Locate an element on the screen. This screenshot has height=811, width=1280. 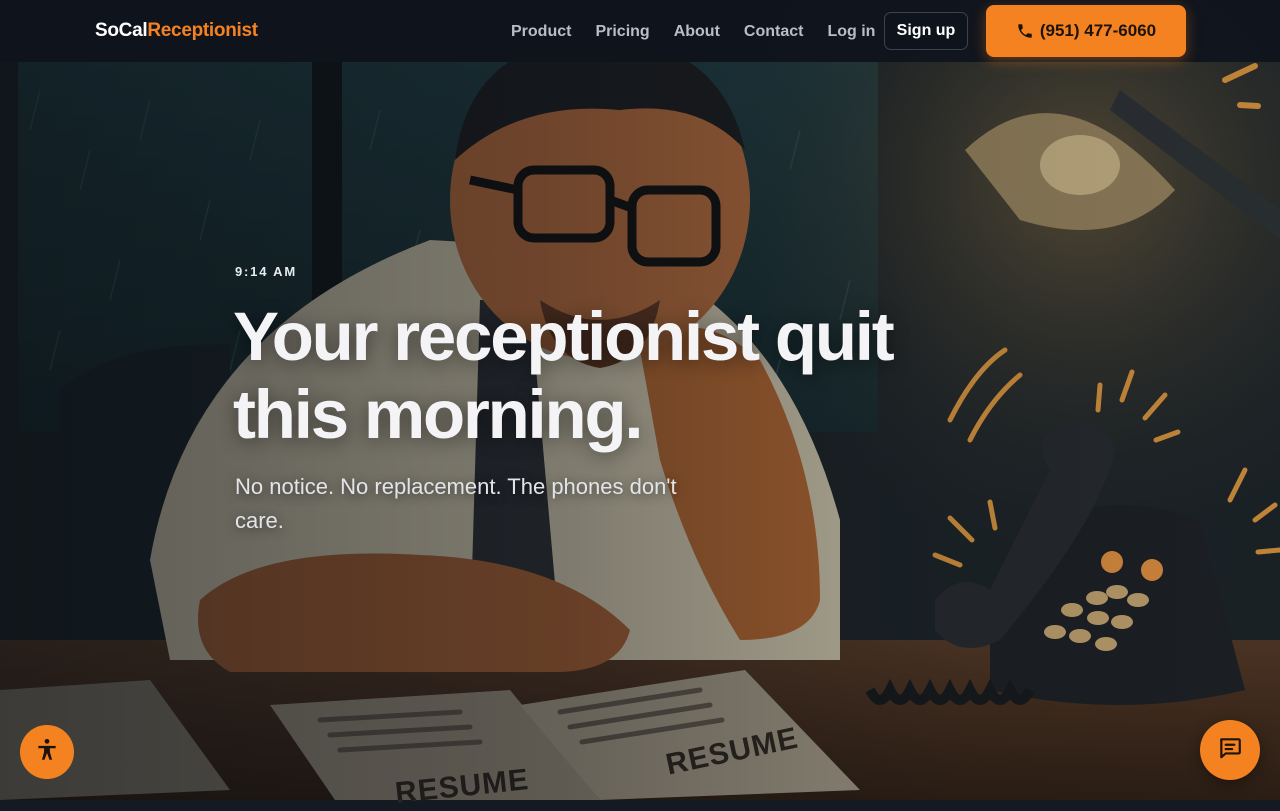
nav-link-about: About is located at coordinates (697, 32).